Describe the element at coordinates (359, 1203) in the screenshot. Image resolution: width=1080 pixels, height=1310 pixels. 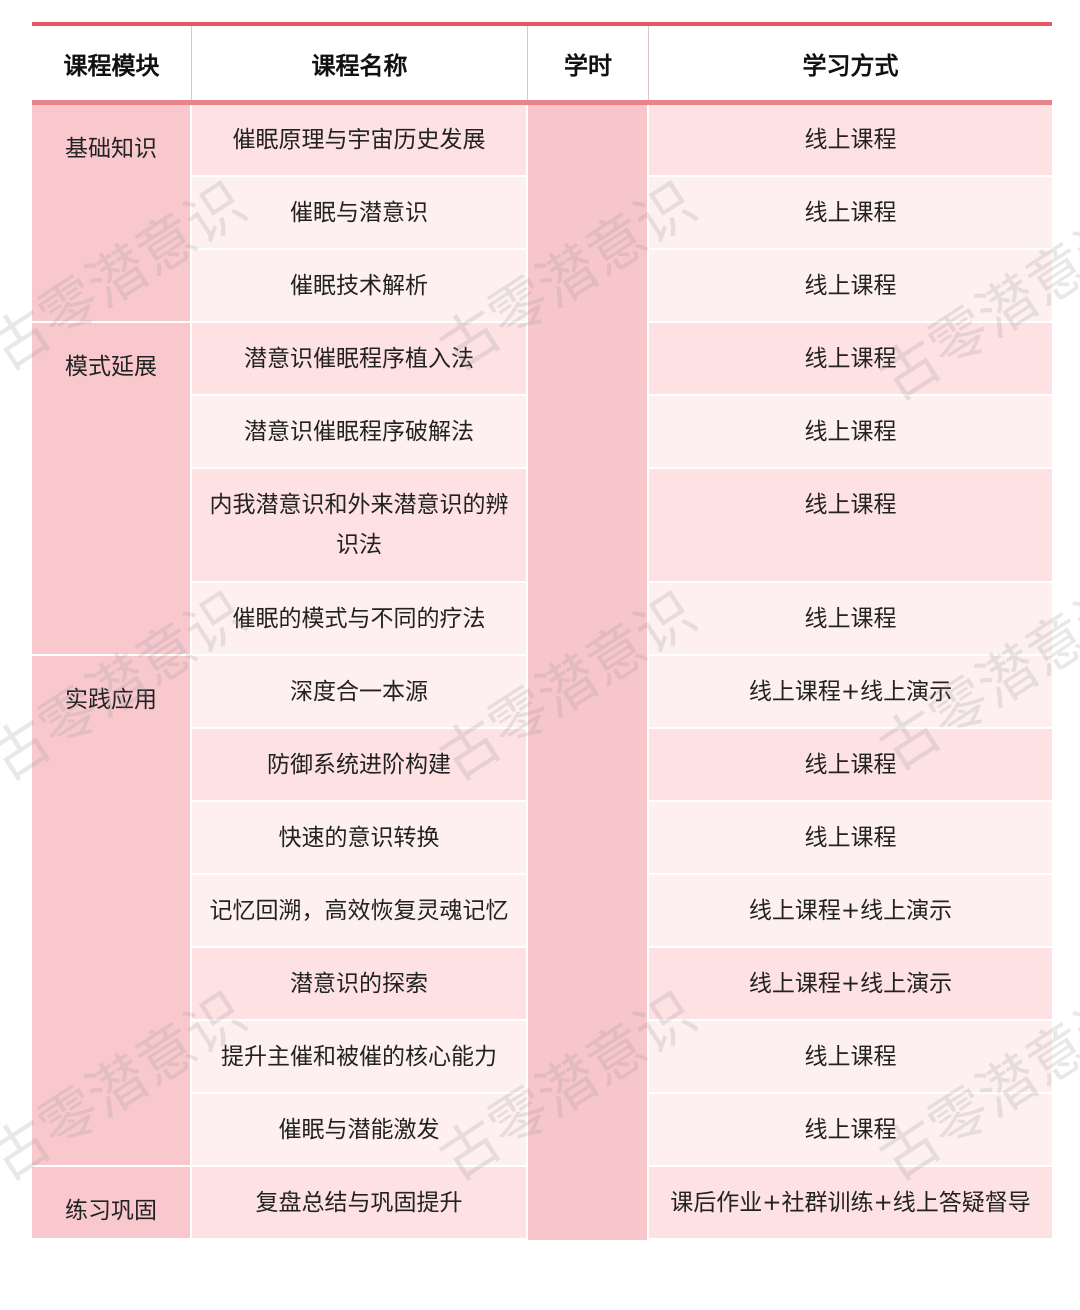
I see `course-name-cell: 复盘总结与巩固提升` at that location.